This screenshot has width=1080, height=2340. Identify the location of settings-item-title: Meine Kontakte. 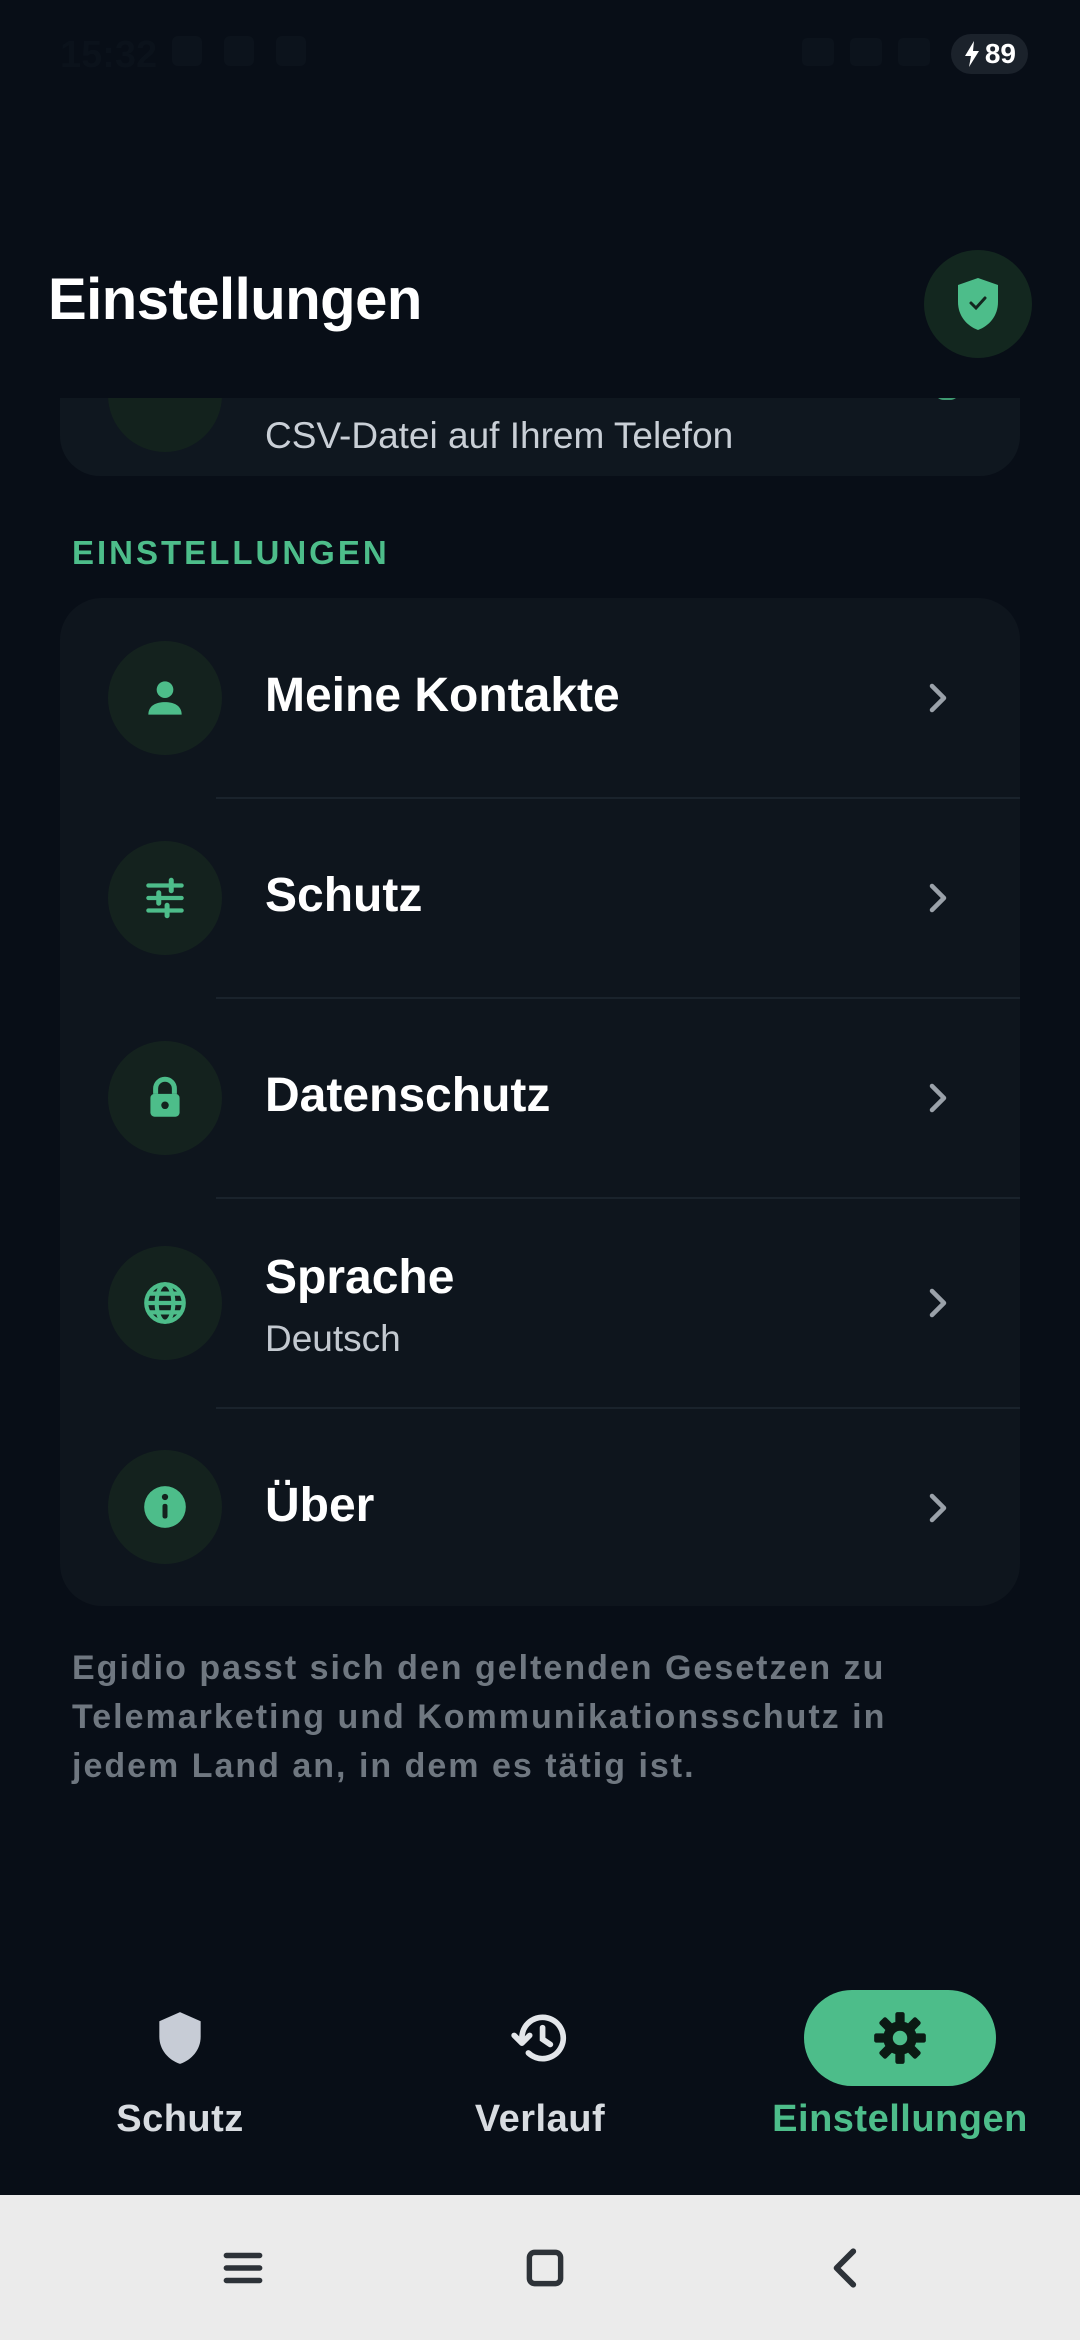
(442, 695).